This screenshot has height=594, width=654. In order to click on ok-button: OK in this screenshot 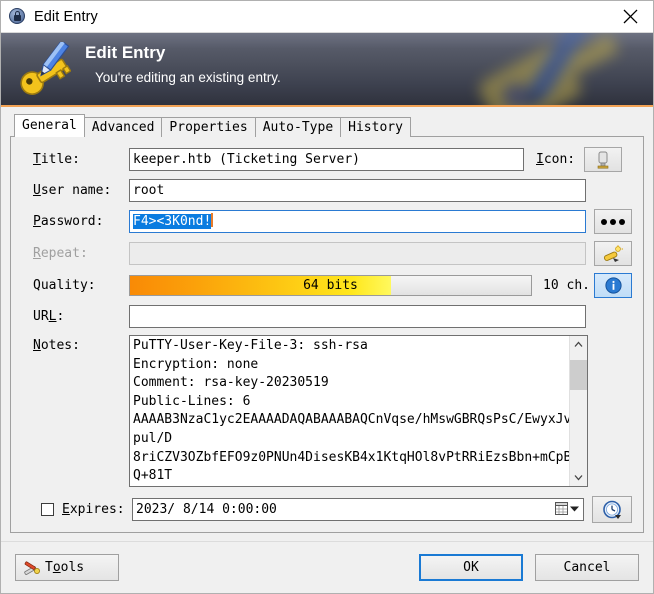, I will do `click(471, 567)`.